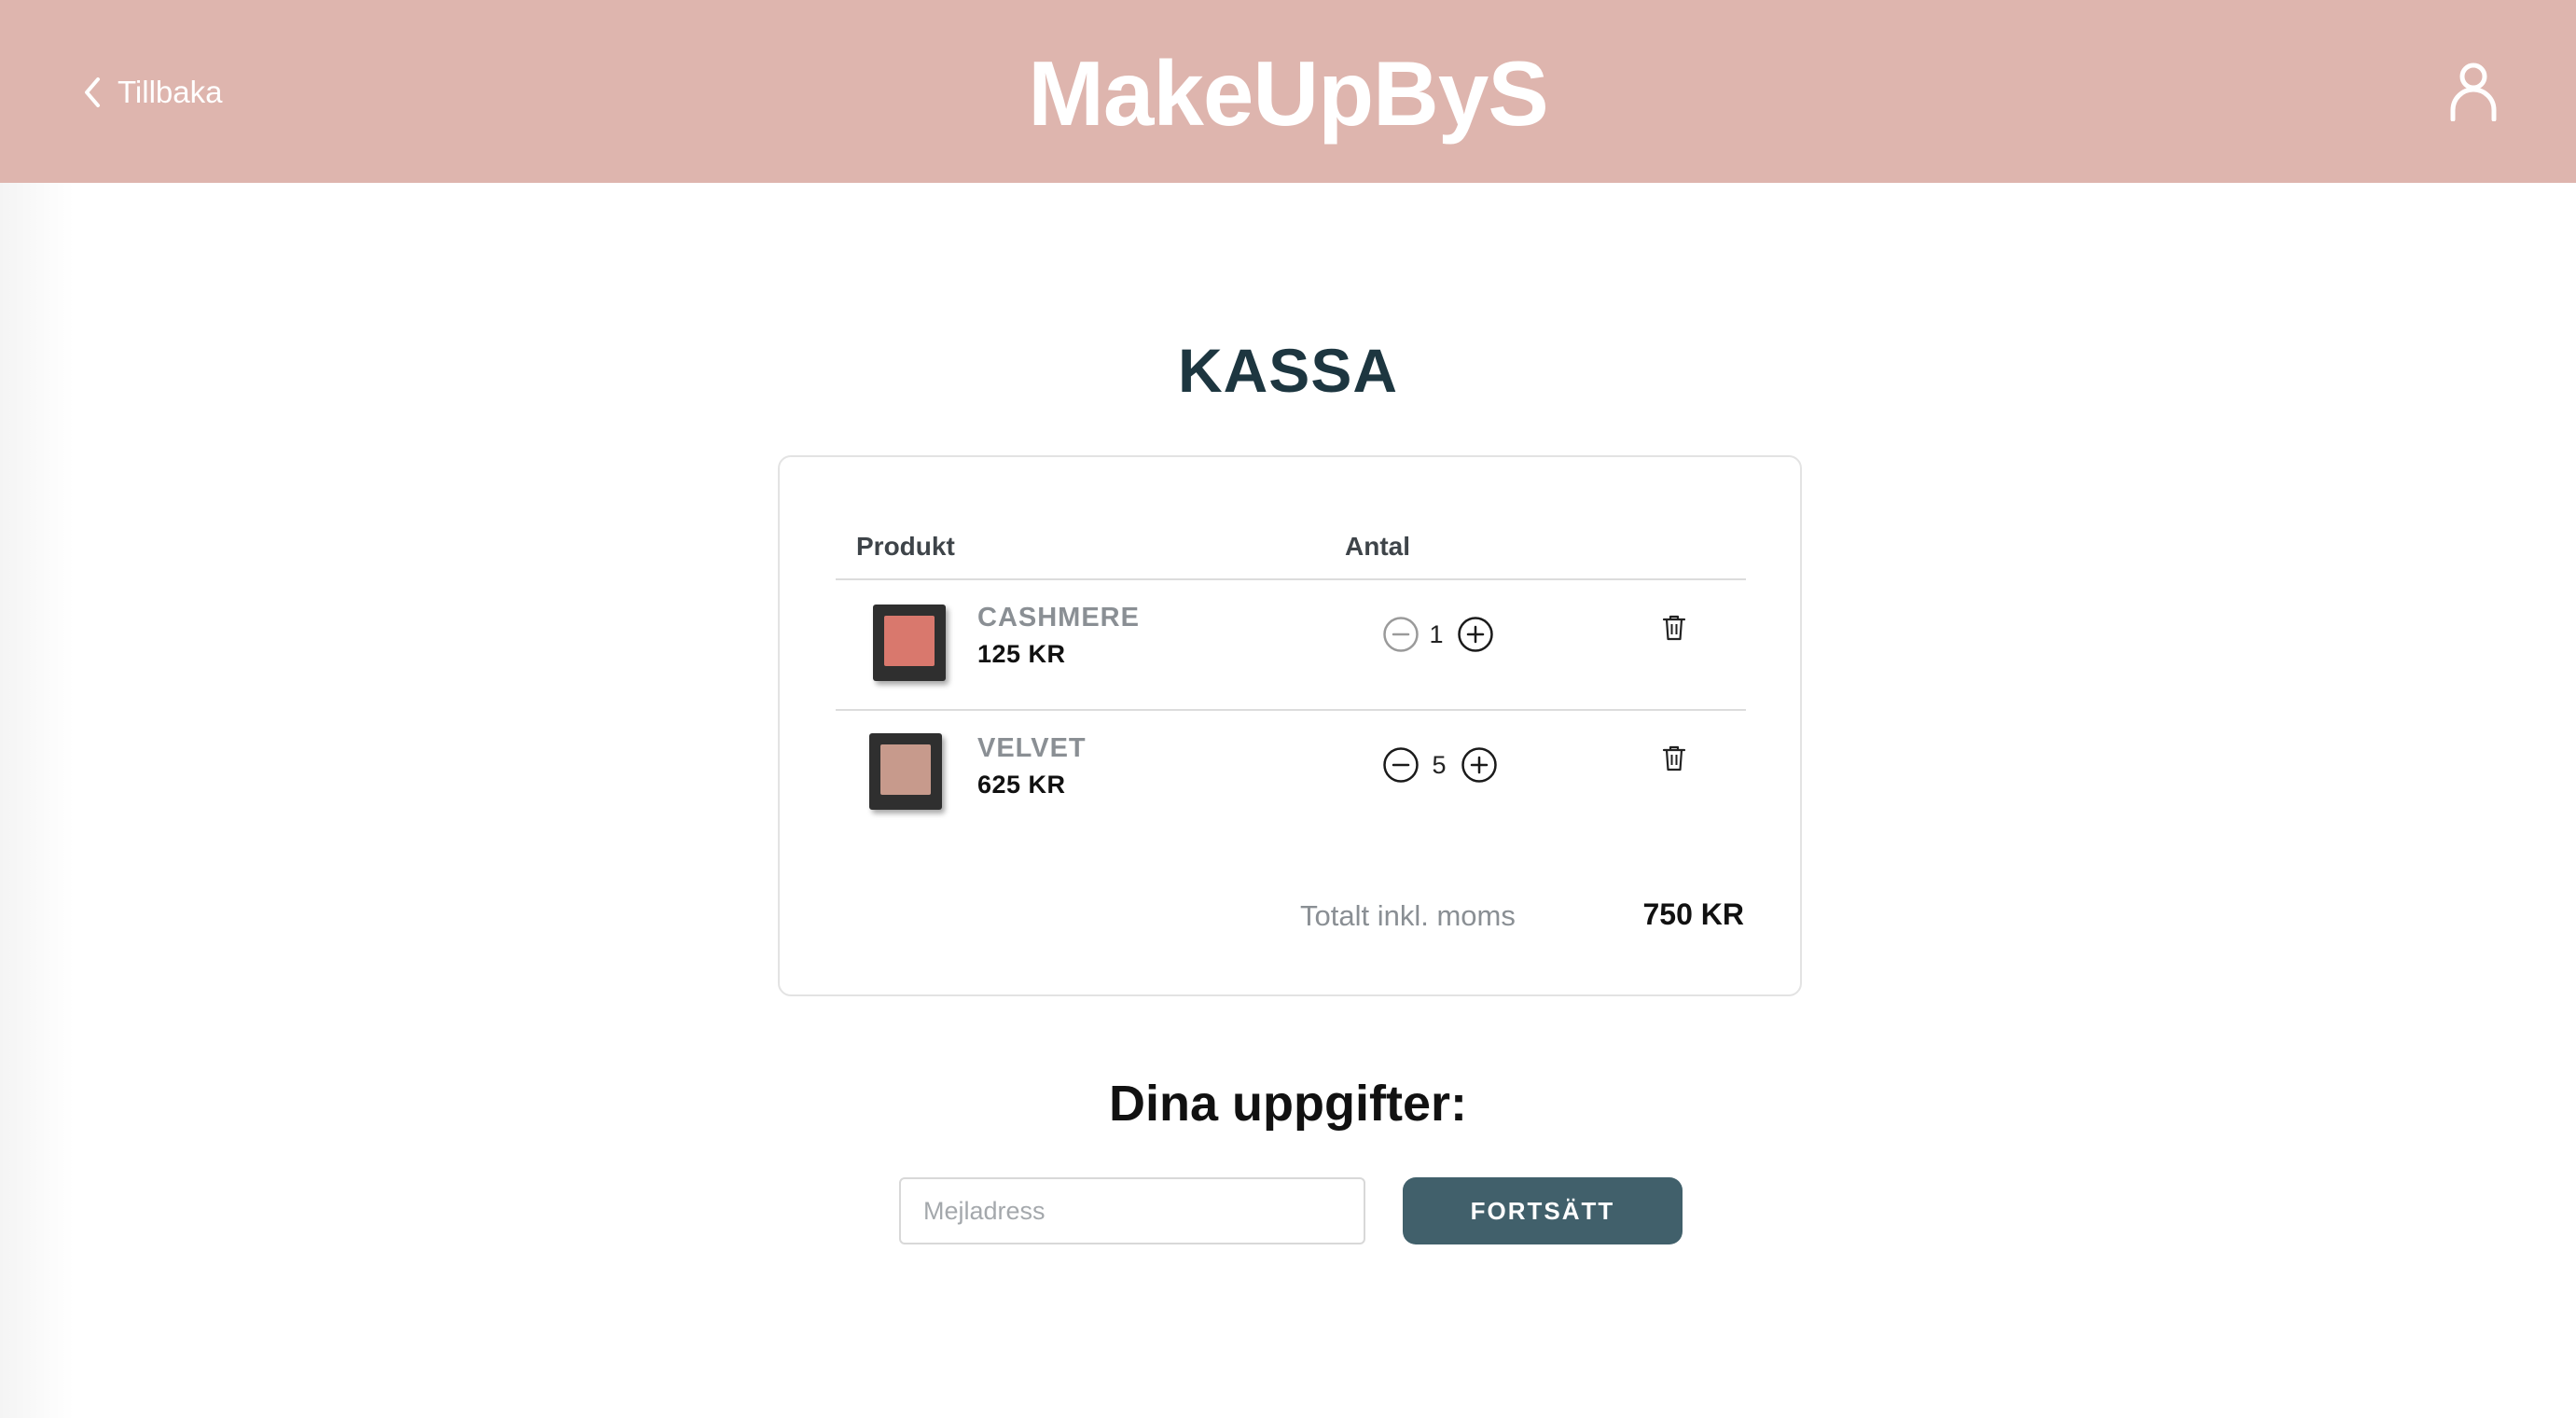  Describe the element at coordinates (1288, 1104) in the screenshot. I see `details-title: Dina uppgifter:` at that location.